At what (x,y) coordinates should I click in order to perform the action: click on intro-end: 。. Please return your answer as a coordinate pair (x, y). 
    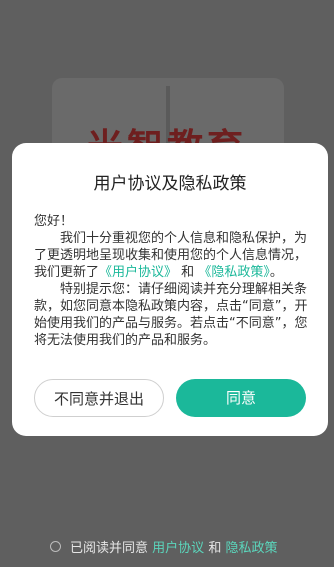
    Looking at the image, I should click on (276, 272).